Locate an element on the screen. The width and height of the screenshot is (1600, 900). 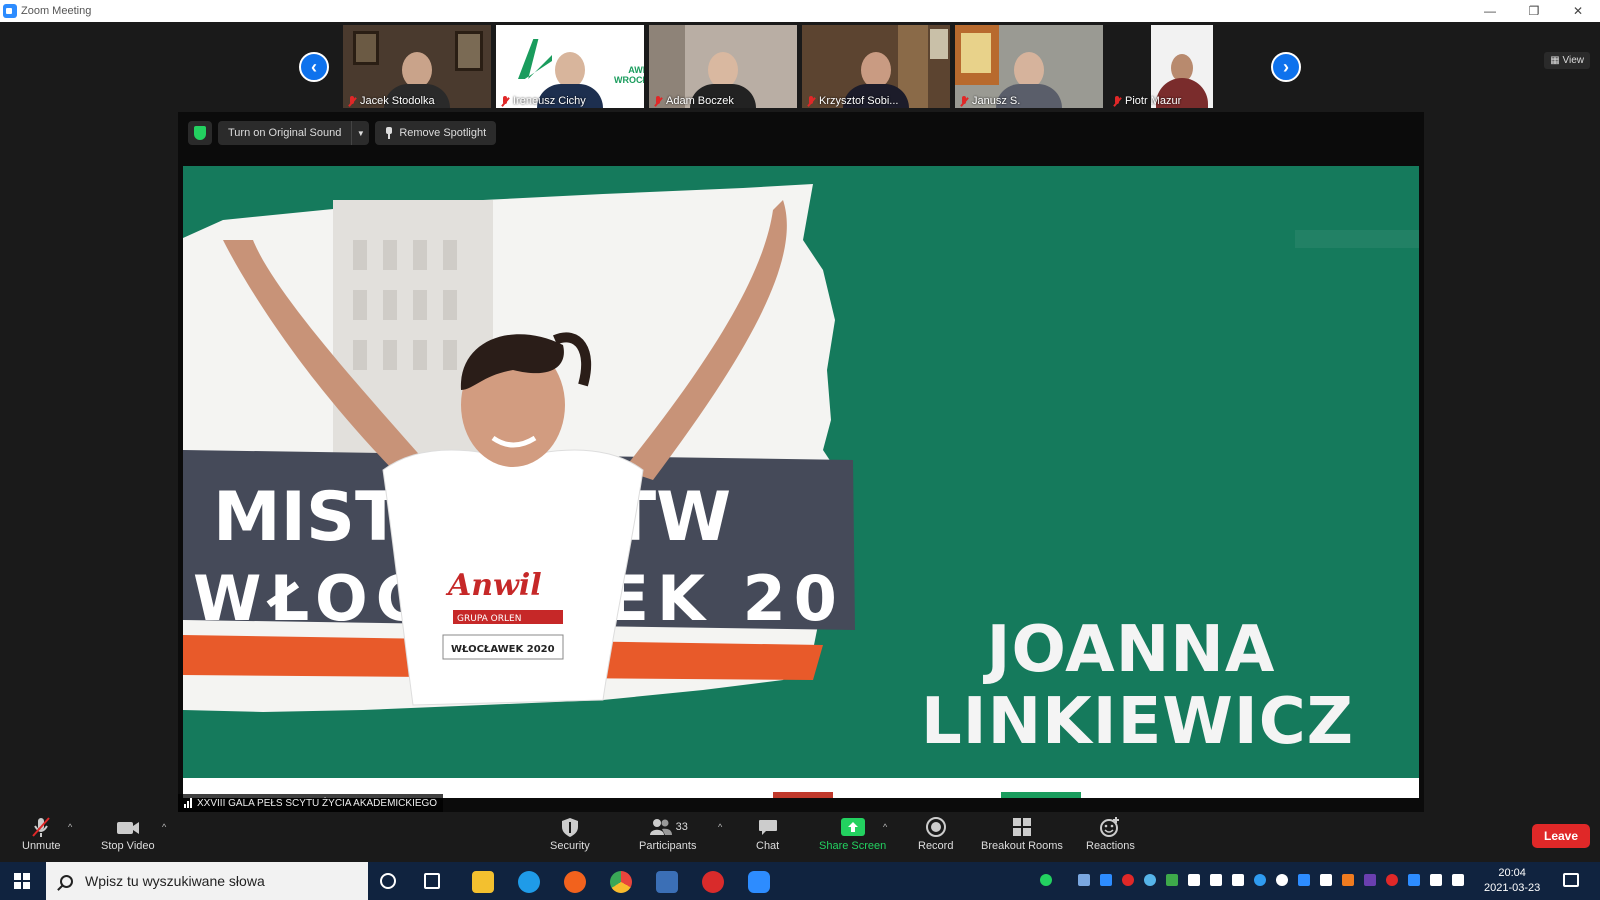
video-tile: AWFWROCŁAW Ireneusz Cichy is located at coordinates (570, 66).